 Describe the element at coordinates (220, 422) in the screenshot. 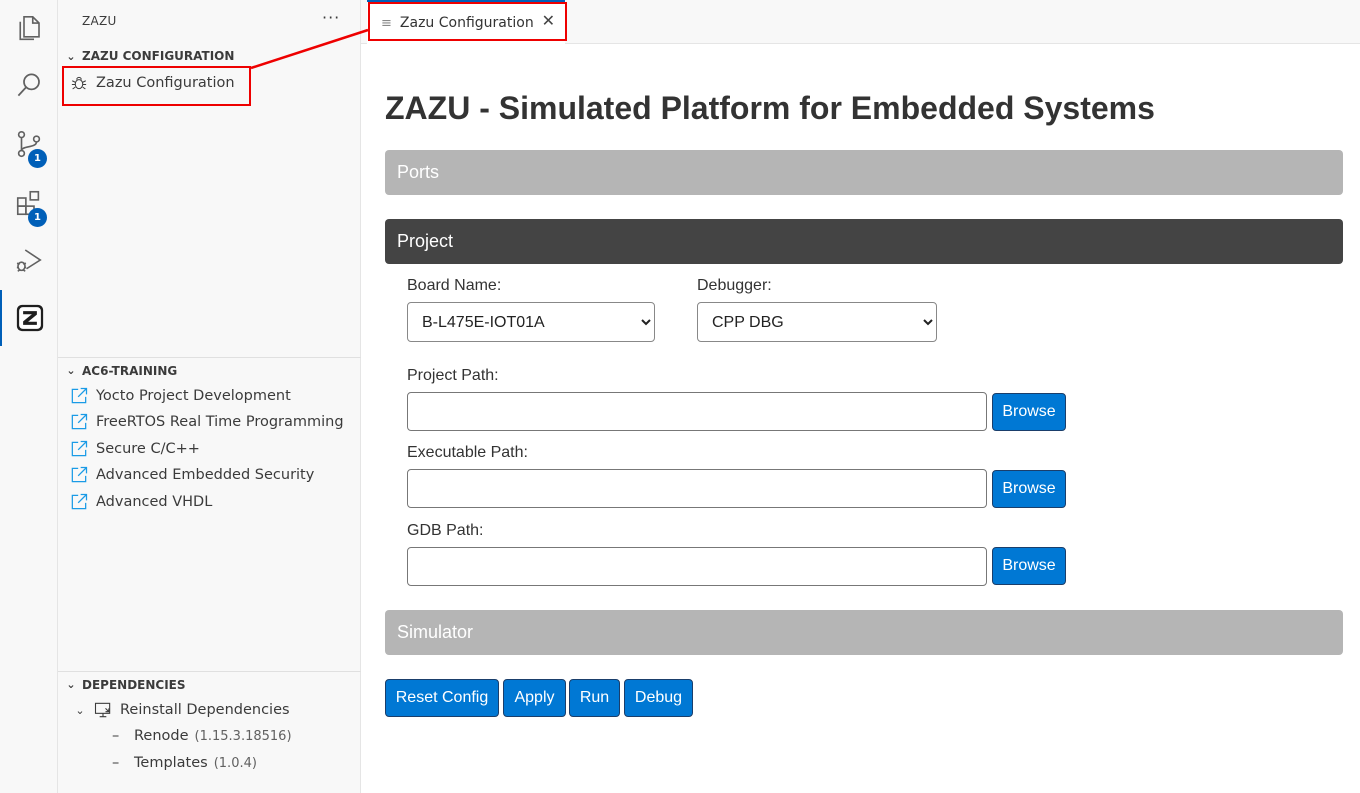

I see `link-label: FreeRTOS Real Time Programming` at that location.